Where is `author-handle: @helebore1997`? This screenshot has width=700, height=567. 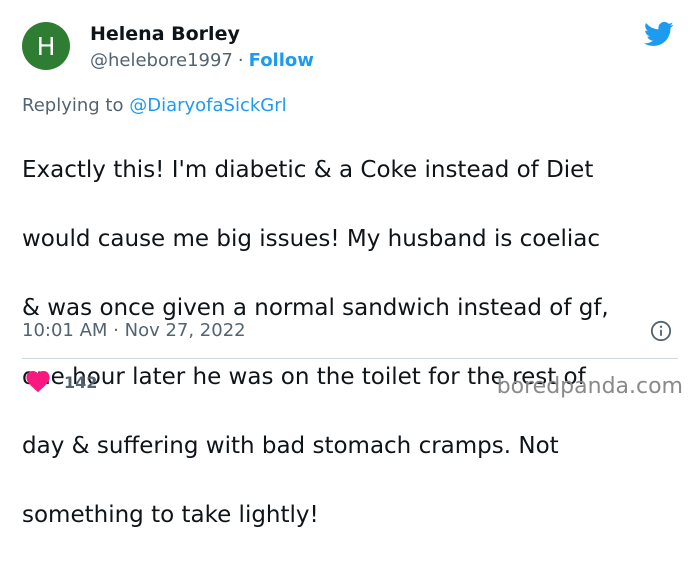 author-handle: @helebore1997 is located at coordinates (161, 60).